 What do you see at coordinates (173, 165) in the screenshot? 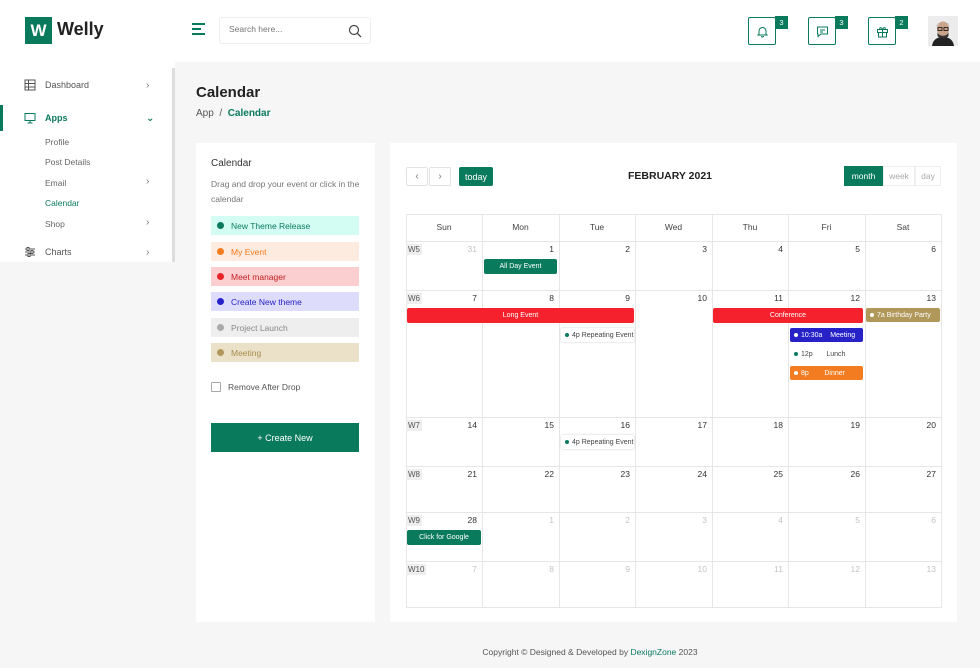
I see `sidebar-scrollbar` at bounding box center [173, 165].